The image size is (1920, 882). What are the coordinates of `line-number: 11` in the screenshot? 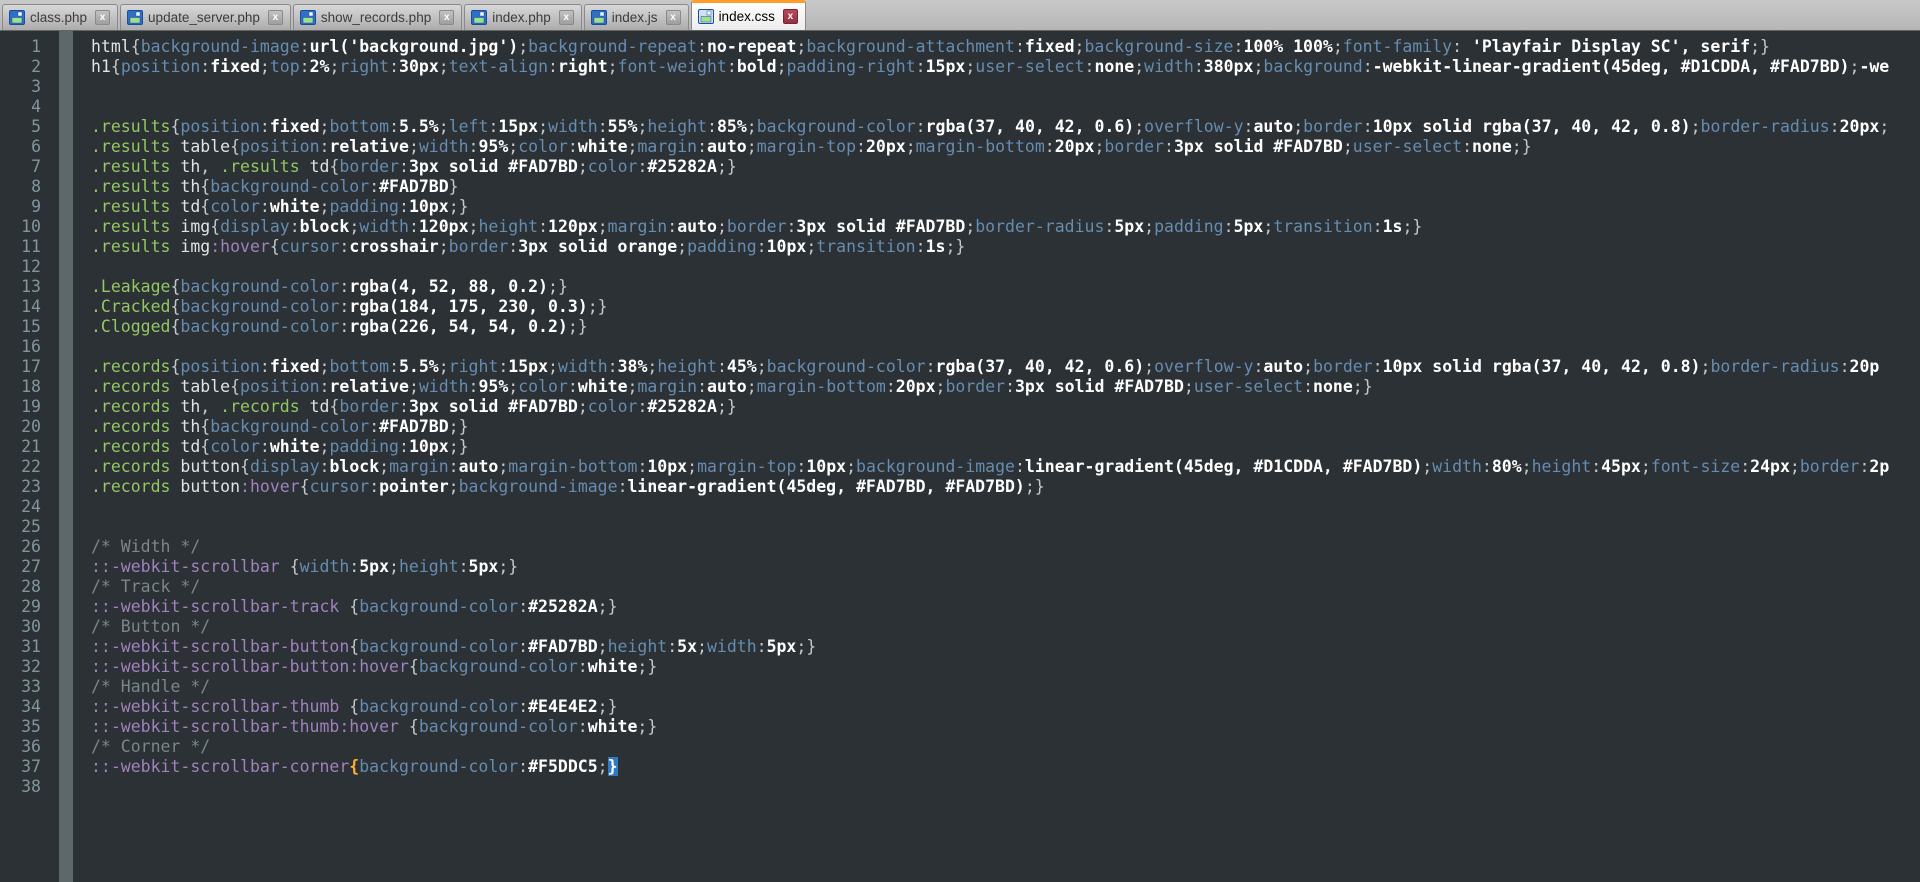 It's located at (25, 247).